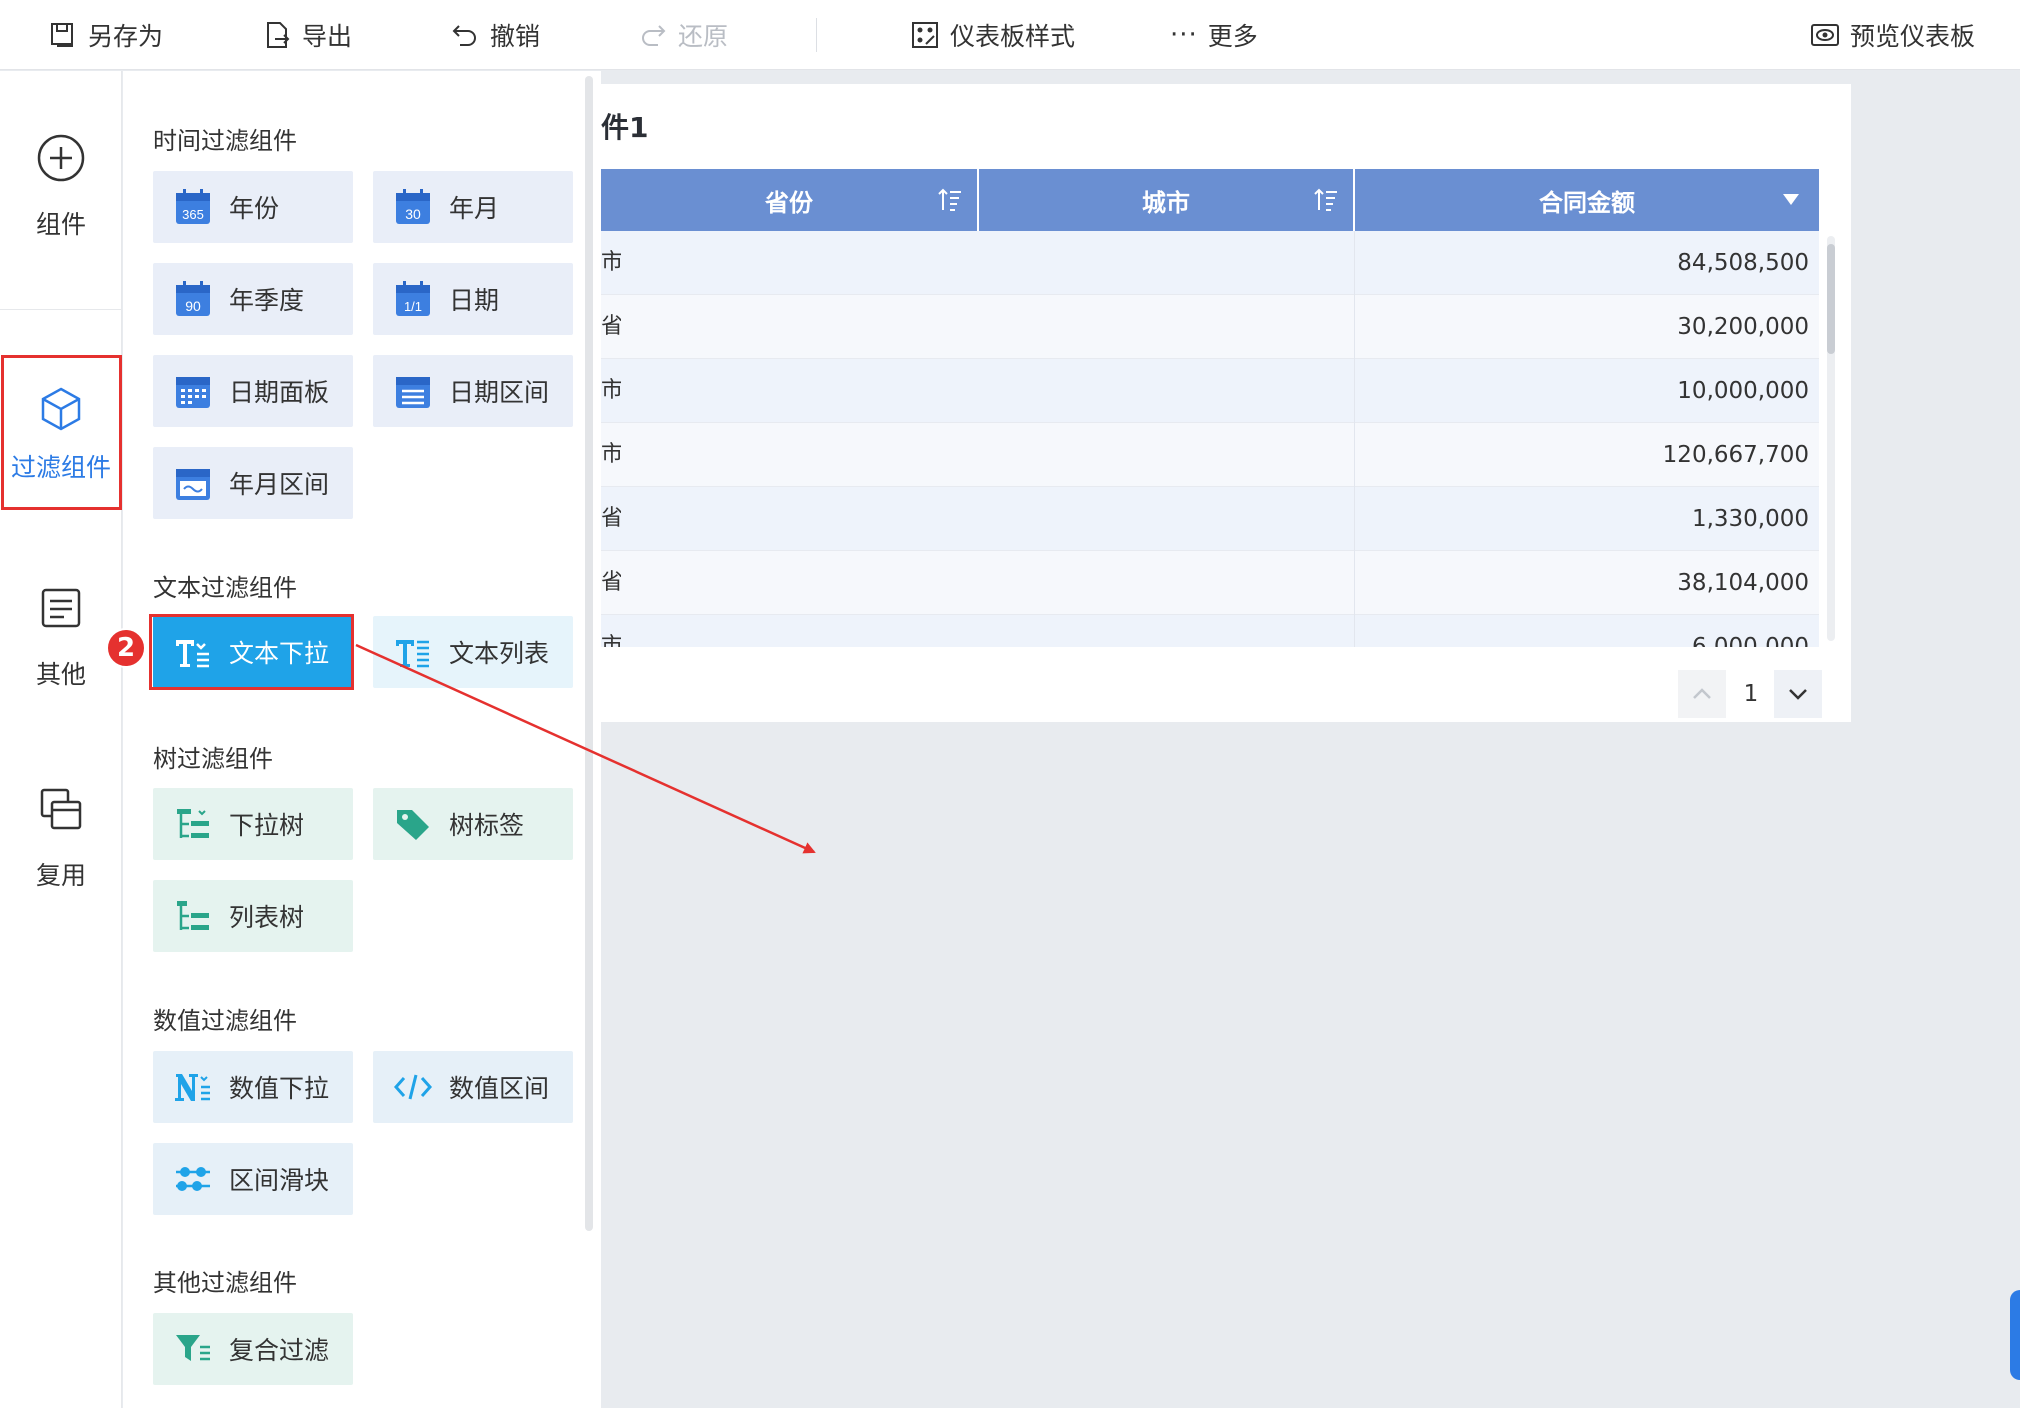  Describe the element at coordinates (193, 298) in the screenshot. I see `calendar-icon: 90` at that location.